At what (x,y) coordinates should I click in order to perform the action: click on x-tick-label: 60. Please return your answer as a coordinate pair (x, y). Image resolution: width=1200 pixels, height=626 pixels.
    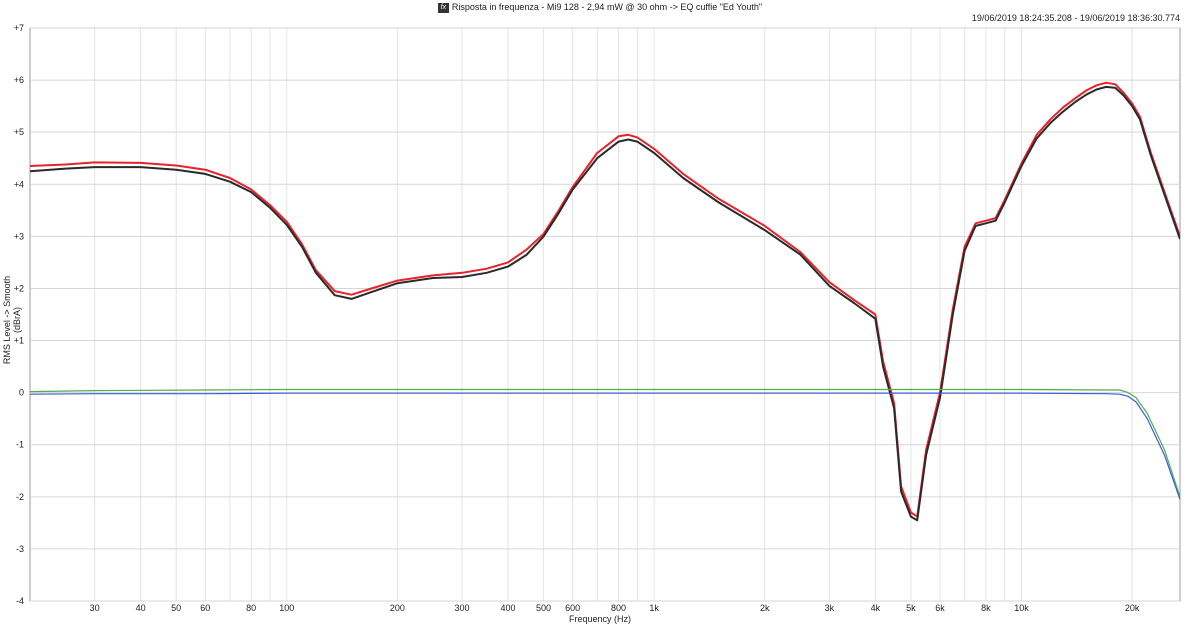
    Looking at the image, I should click on (205, 608).